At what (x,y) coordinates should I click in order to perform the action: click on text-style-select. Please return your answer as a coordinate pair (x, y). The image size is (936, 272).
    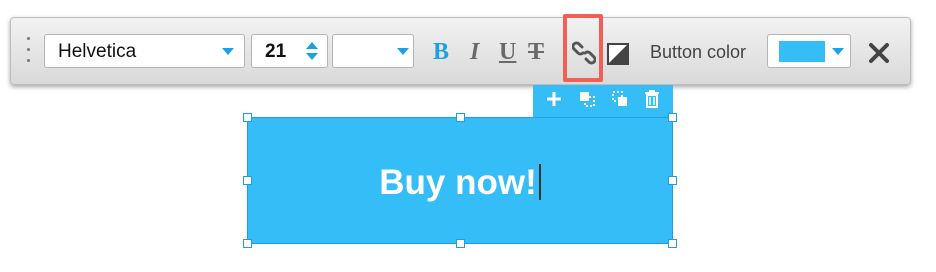
    Looking at the image, I should click on (373, 51).